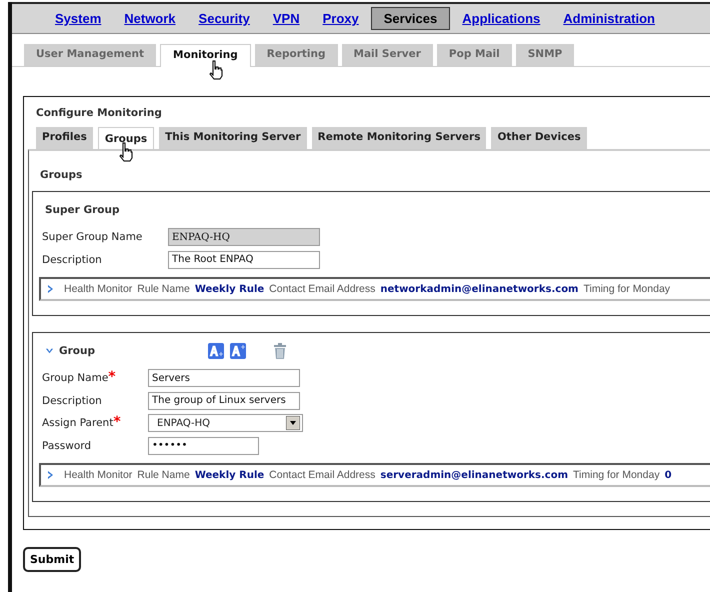 The height and width of the screenshot is (592, 710). I want to click on tab: Other Devices, so click(539, 138).